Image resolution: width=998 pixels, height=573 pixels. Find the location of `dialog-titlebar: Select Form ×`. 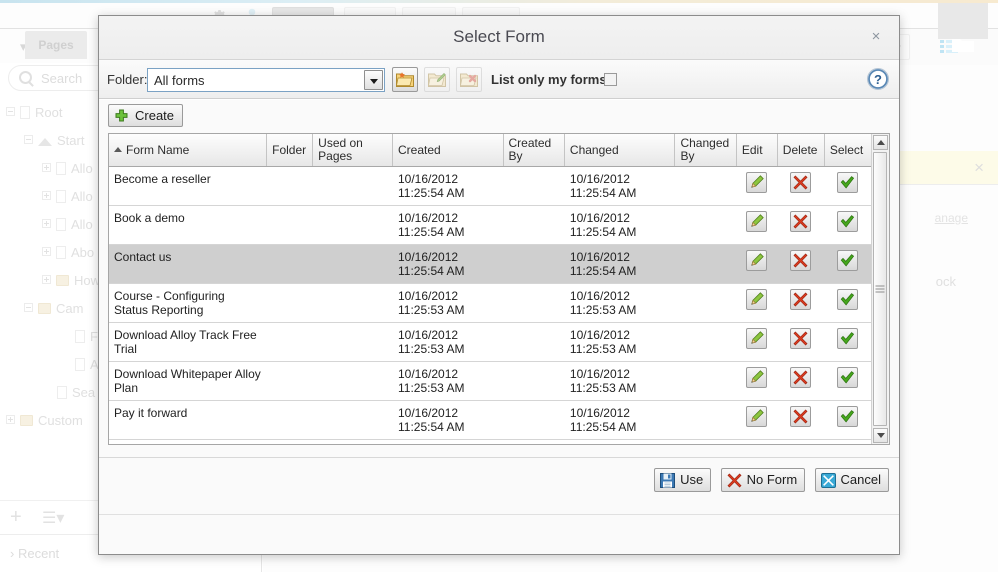

dialog-titlebar: Select Form × is located at coordinates (499, 38).